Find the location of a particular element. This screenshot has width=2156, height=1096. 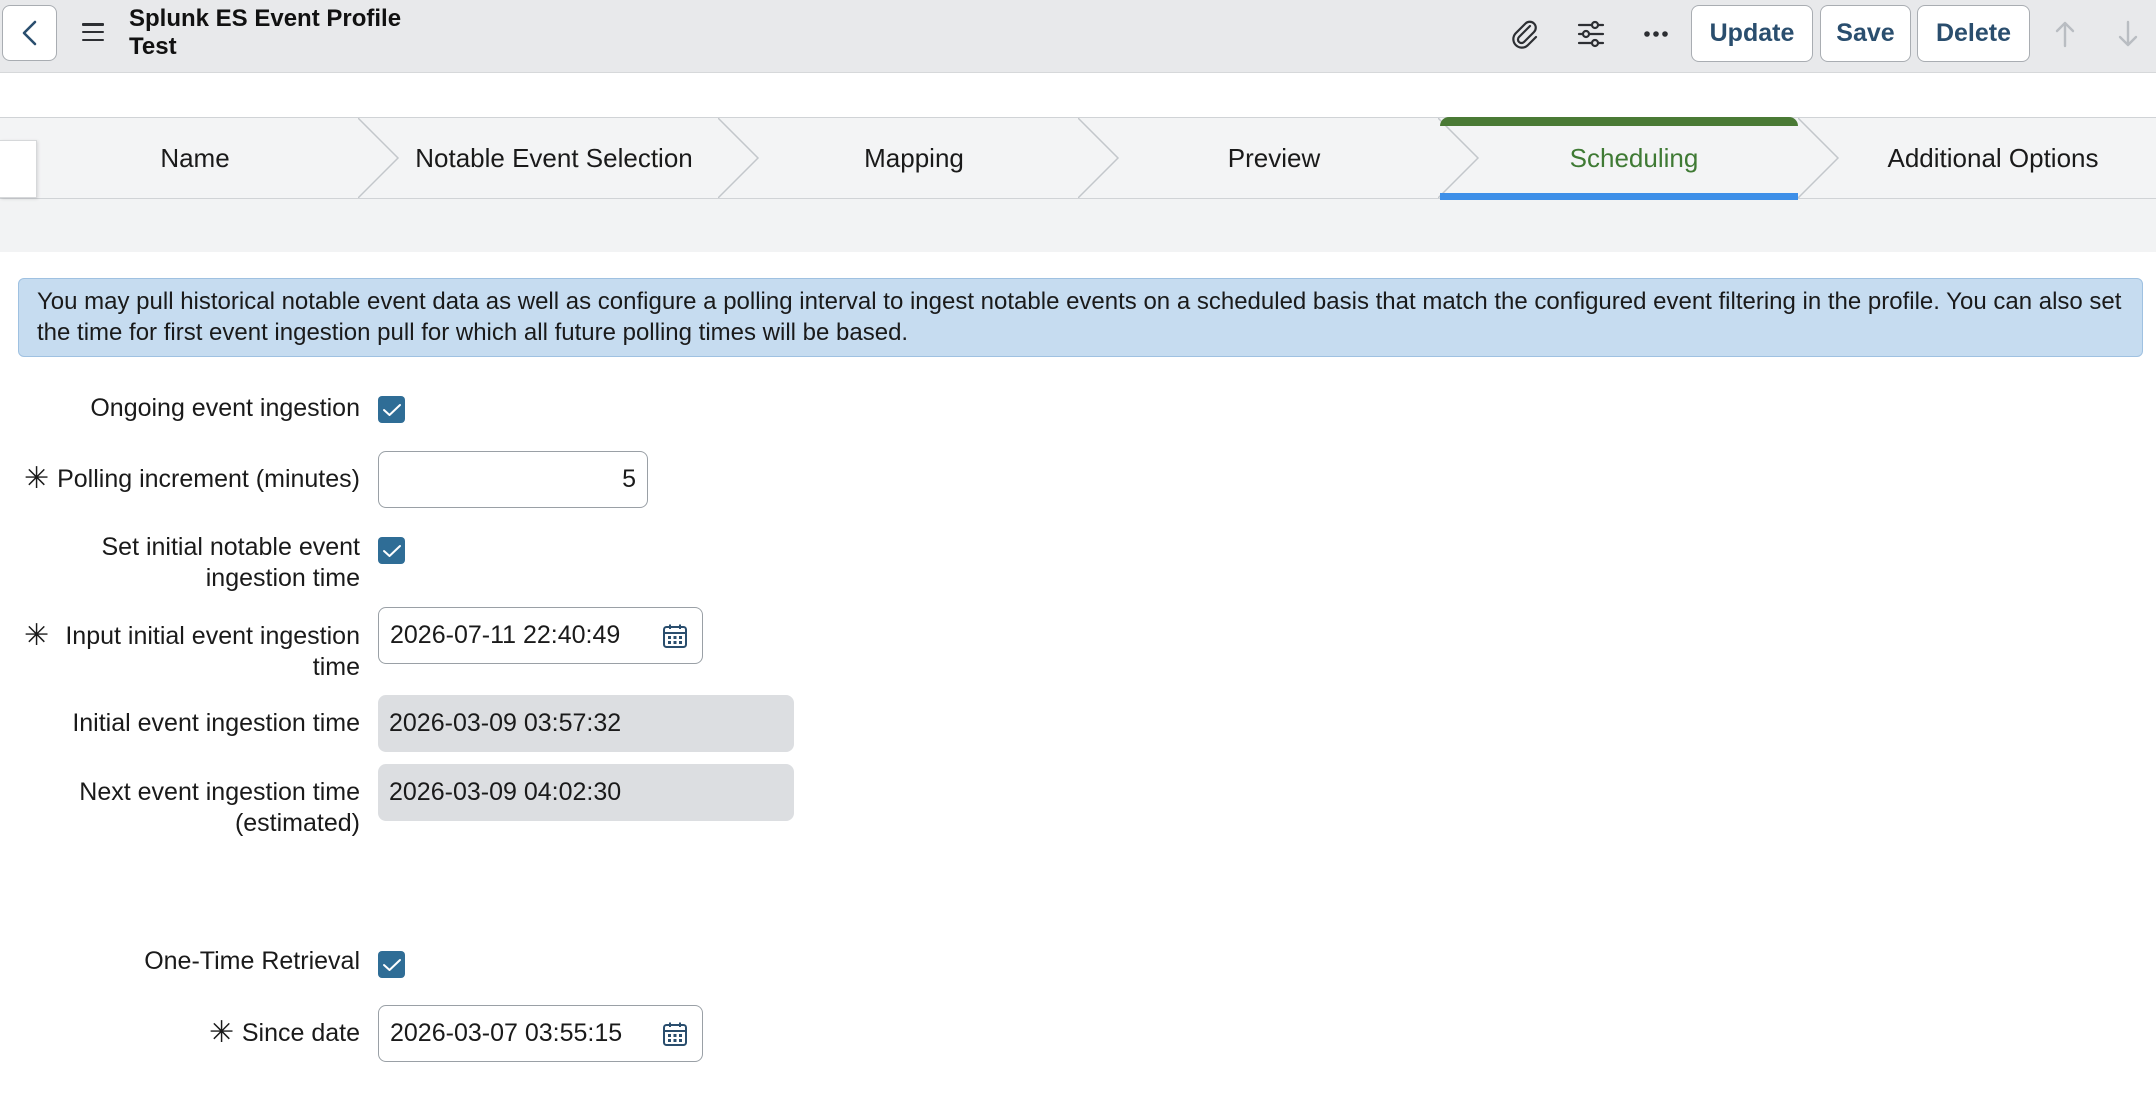

save-button: Save is located at coordinates (1865, 33).